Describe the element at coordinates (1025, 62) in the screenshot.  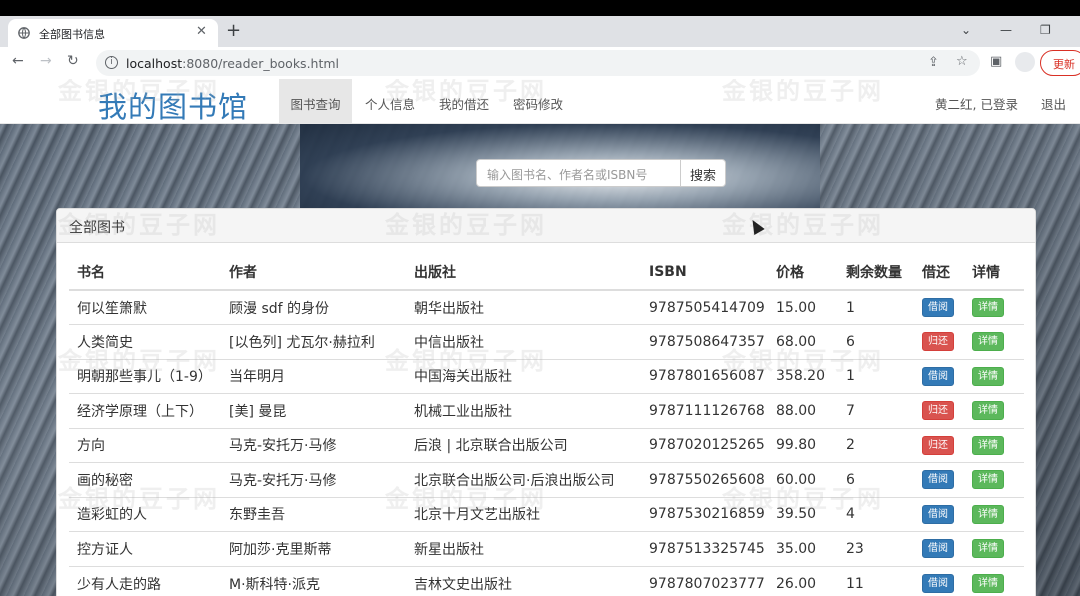
I see `profile-avatar-icon` at that location.